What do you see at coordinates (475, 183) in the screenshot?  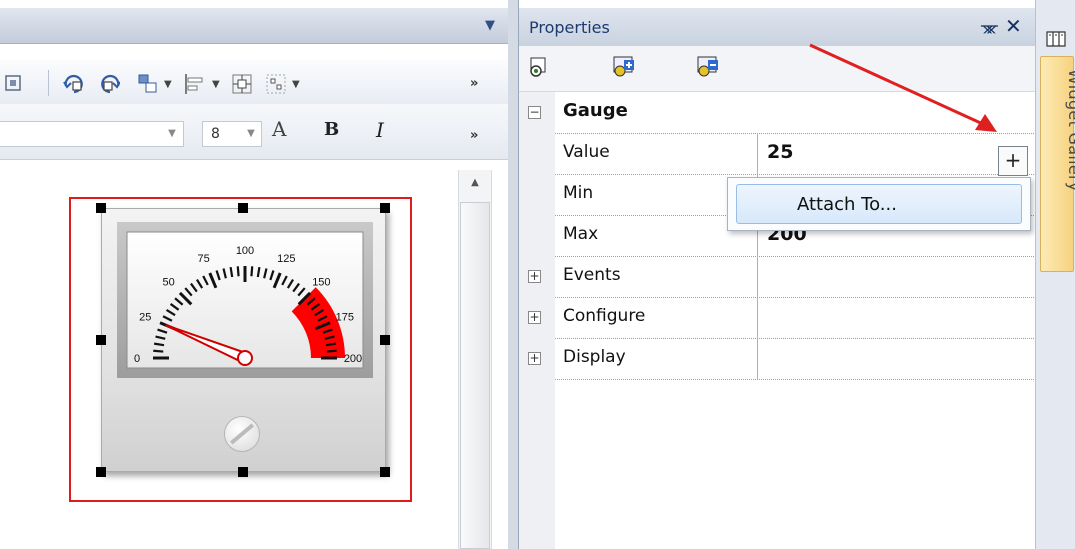 I see `scroll-up-icon: ▲` at bounding box center [475, 183].